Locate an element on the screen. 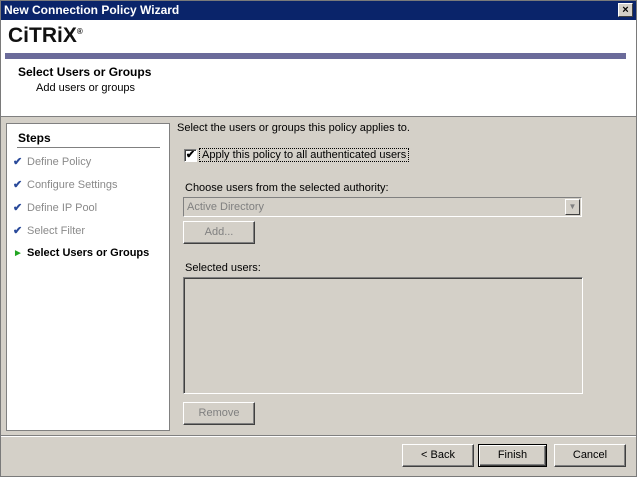  step-define-ip-pool: ✔ Define IP Pool is located at coordinates (55, 207).